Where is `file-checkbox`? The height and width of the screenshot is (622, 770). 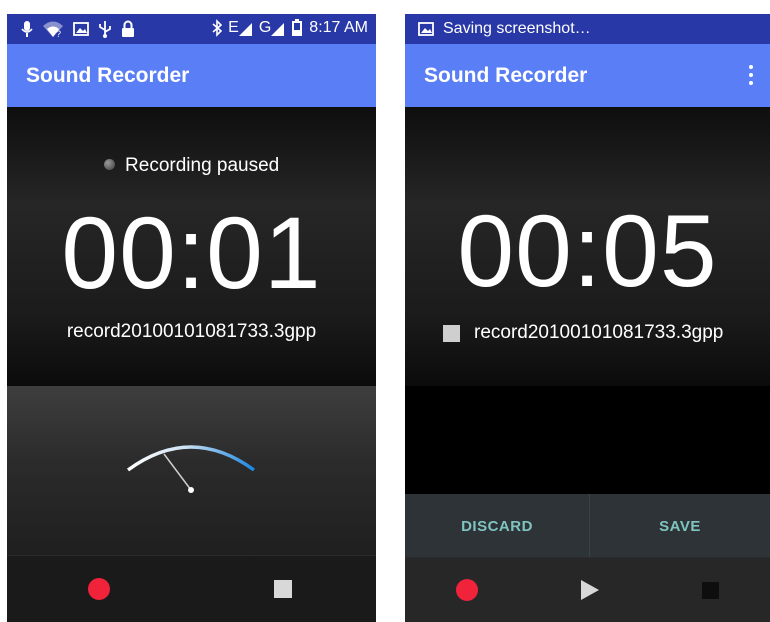 file-checkbox is located at coordinates (451, 333).